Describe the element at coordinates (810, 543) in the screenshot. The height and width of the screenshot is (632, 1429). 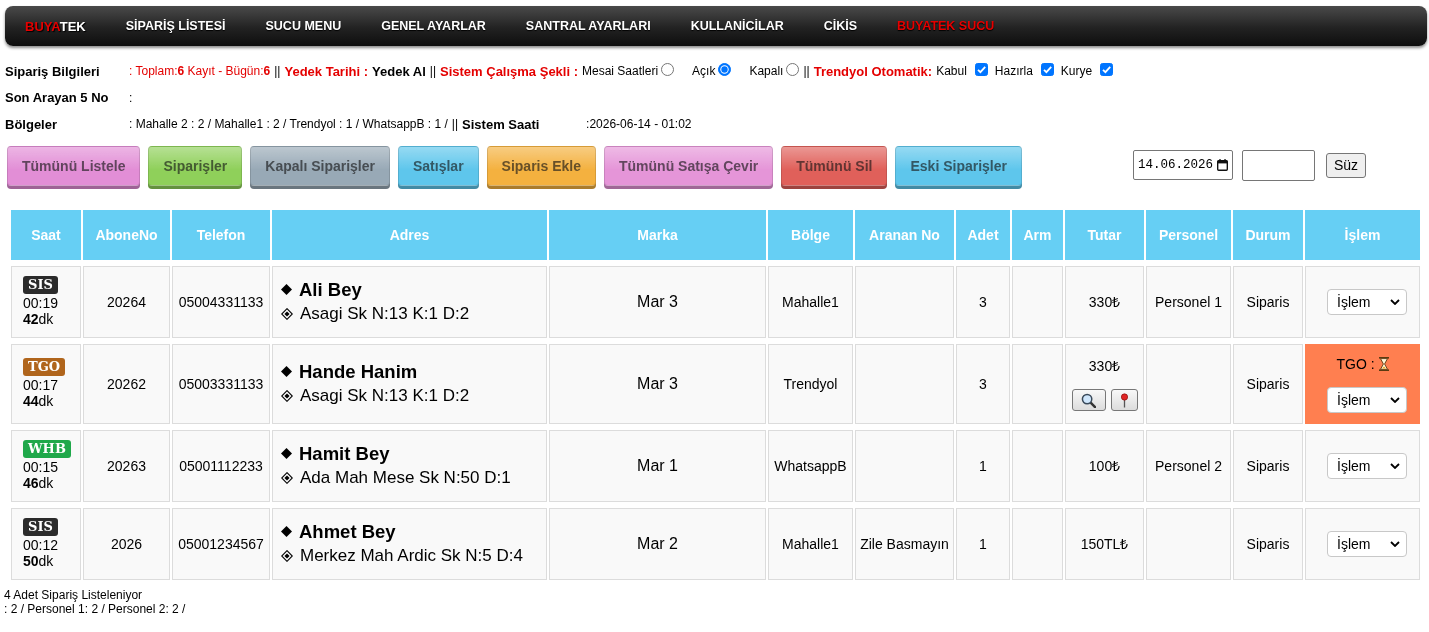
I see `table-cell: Mahalle1` at that location.